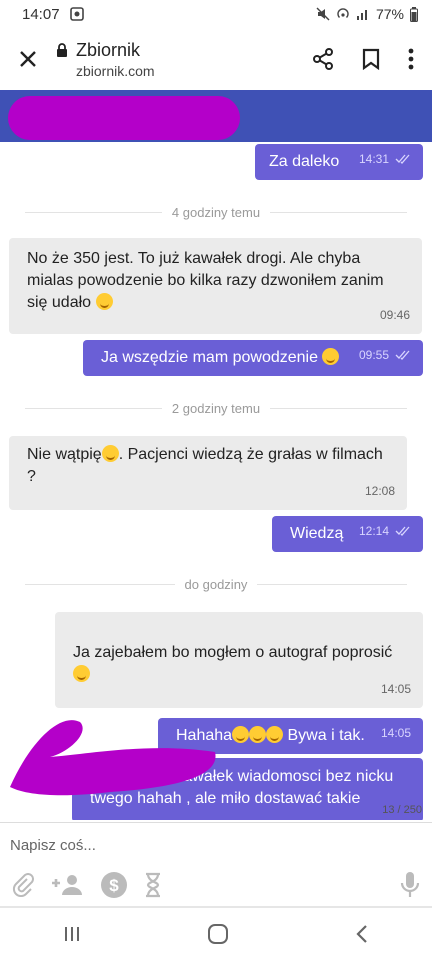  What do you see at coordinates (361, 15) in the screenshot?
I see `signal-icon` at bounding box center [361, 15].